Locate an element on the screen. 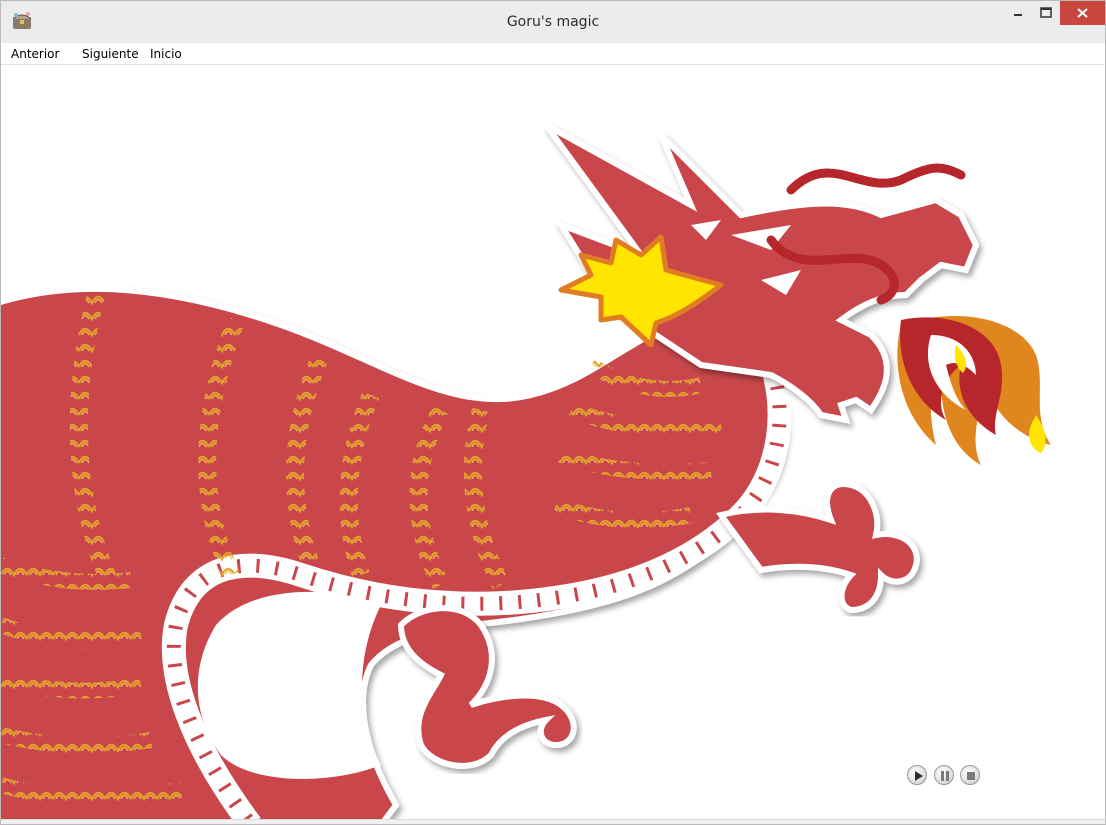 This screenshot has height=825, width=1106. minimize-button is located at coordinates (1018, 13).